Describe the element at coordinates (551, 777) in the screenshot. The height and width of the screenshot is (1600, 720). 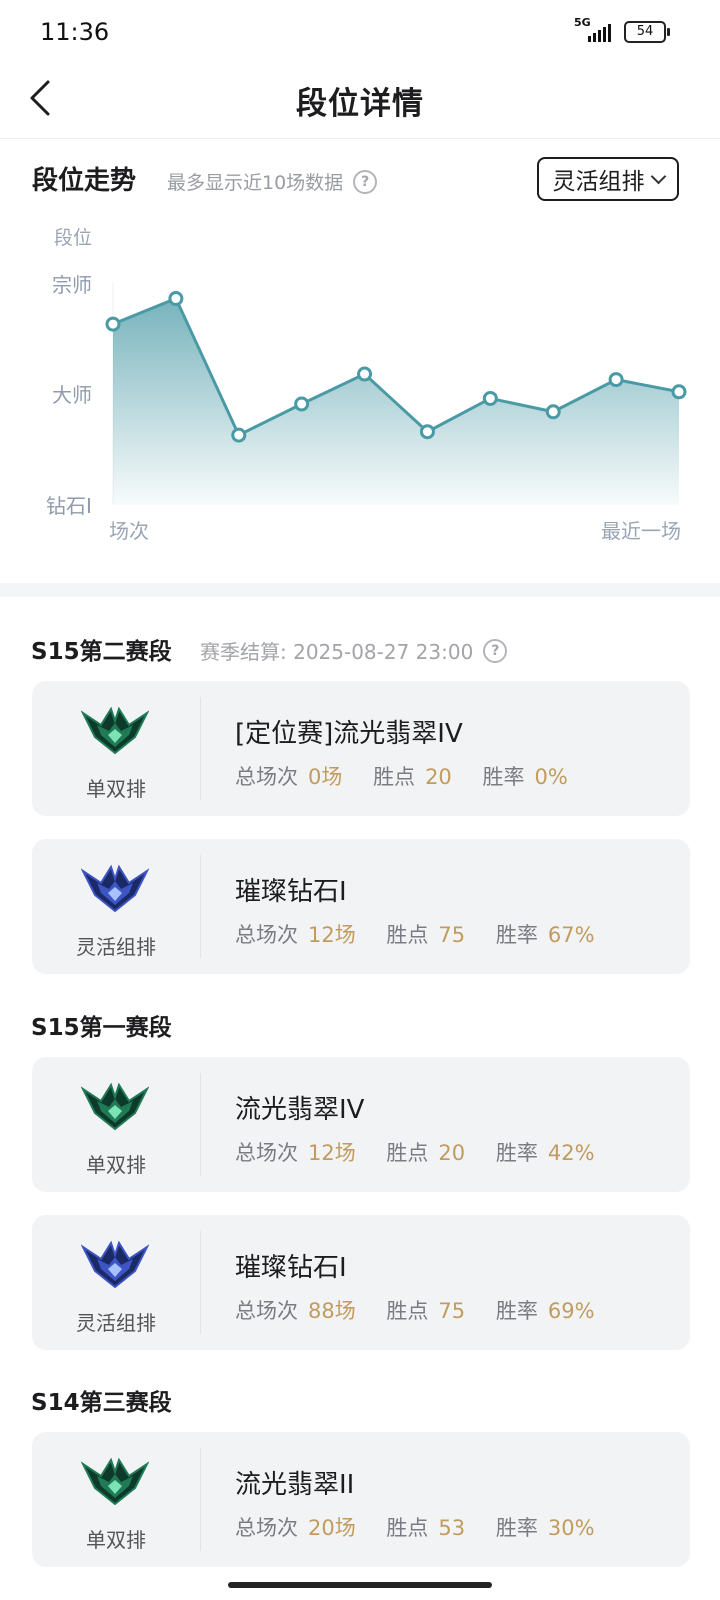
I see `winrate-value: 0%` at that location.